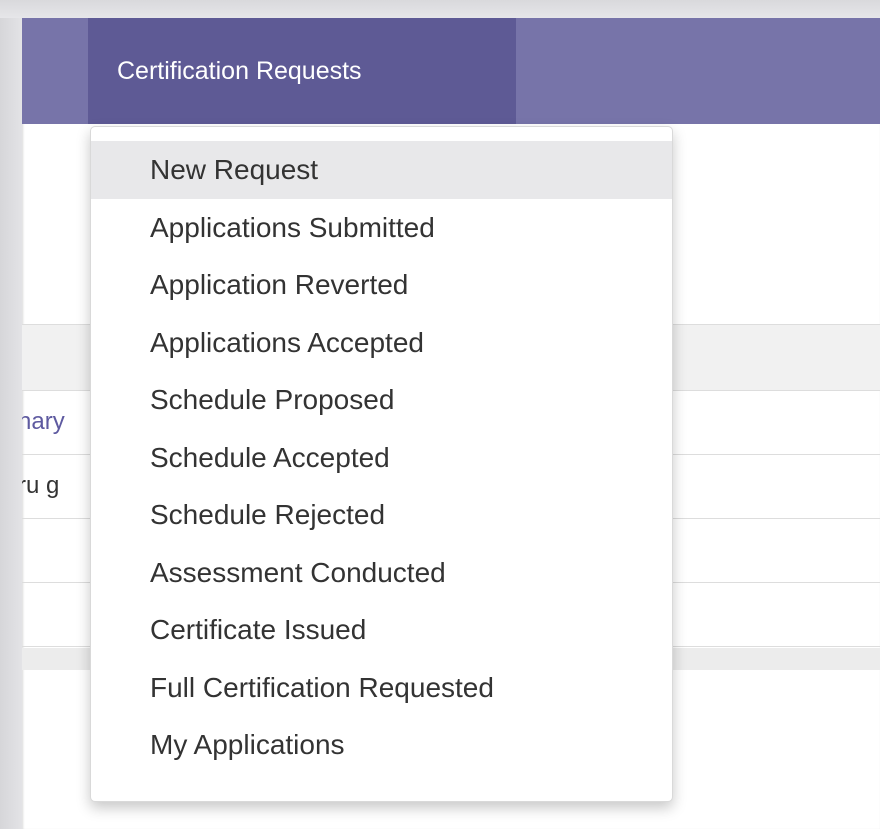 The height and width of the screenshot is (829, 880). What do you see at coordinates (43, 422) in the screenshot?
I see `table-cell-link: hary` at bounding box center [43, 422].